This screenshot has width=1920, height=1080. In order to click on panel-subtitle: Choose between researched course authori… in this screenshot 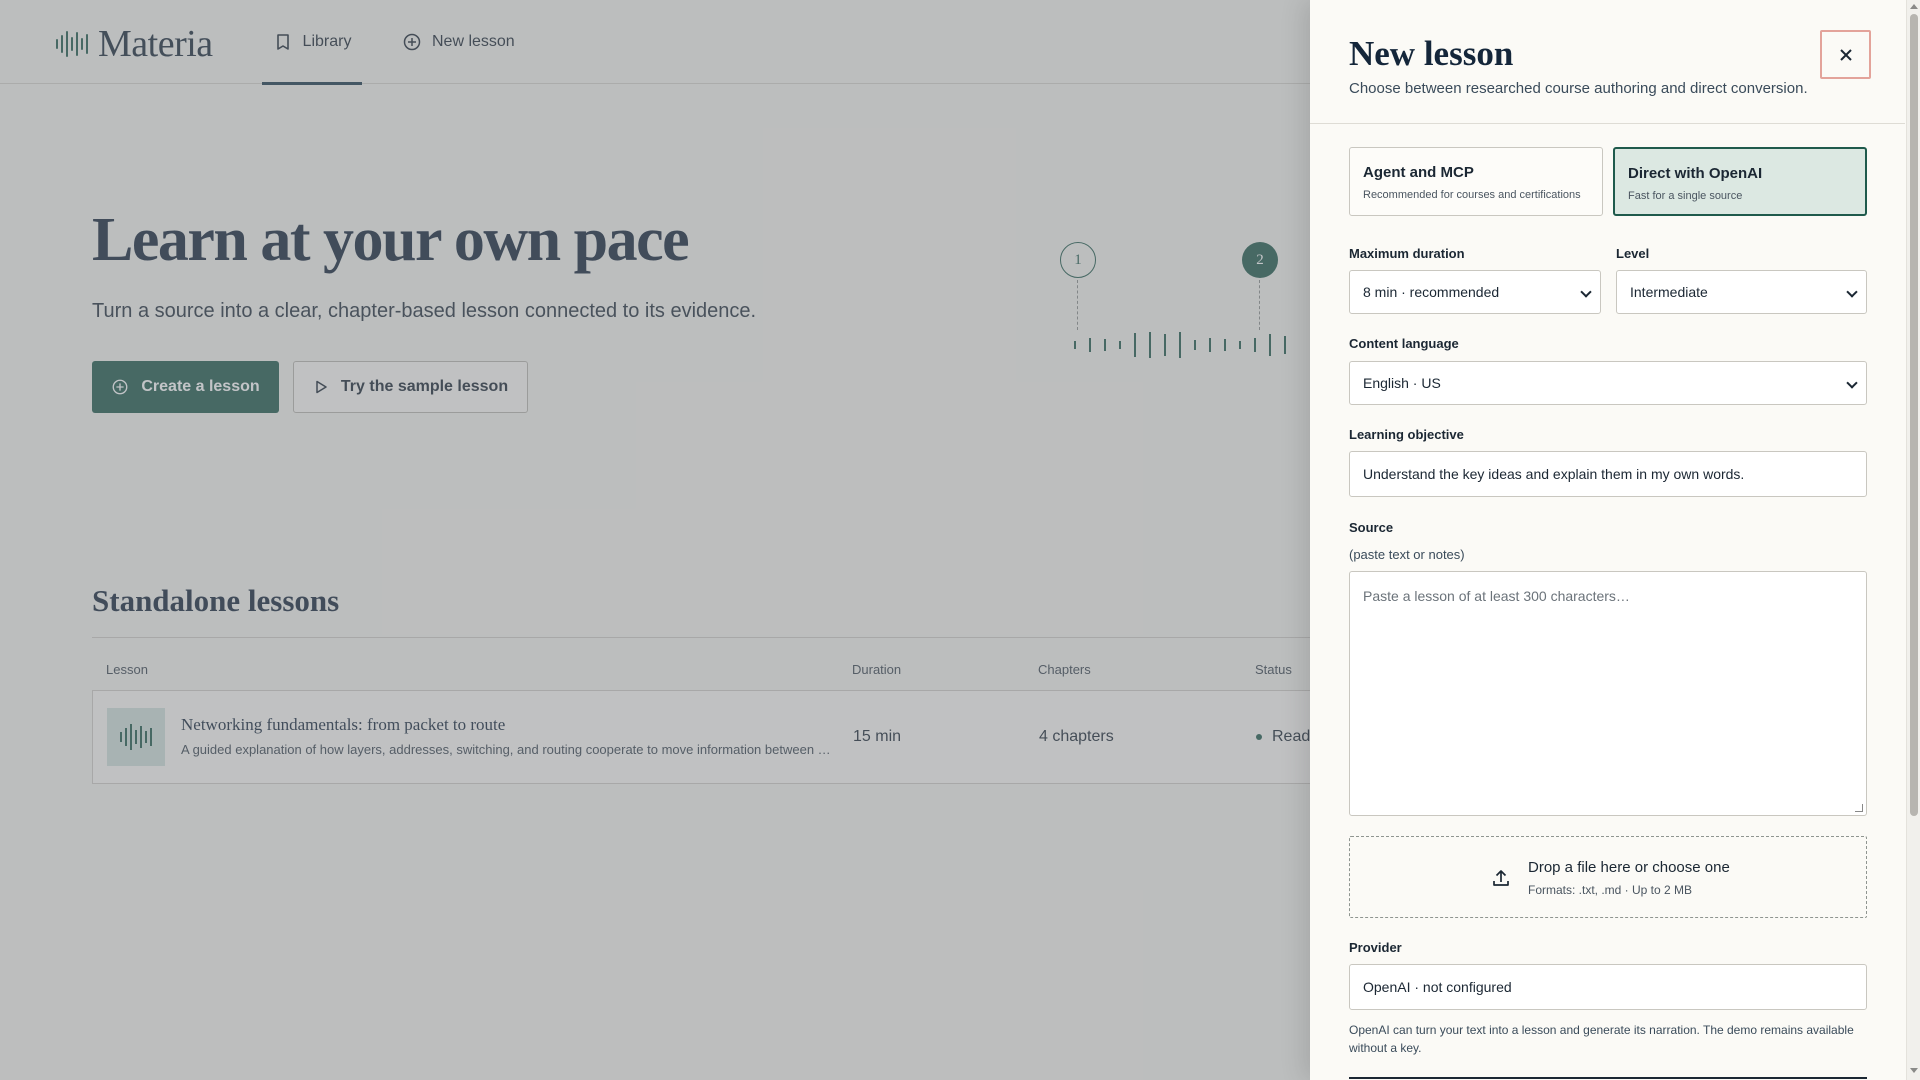, I will do `click(1578, 88)`.